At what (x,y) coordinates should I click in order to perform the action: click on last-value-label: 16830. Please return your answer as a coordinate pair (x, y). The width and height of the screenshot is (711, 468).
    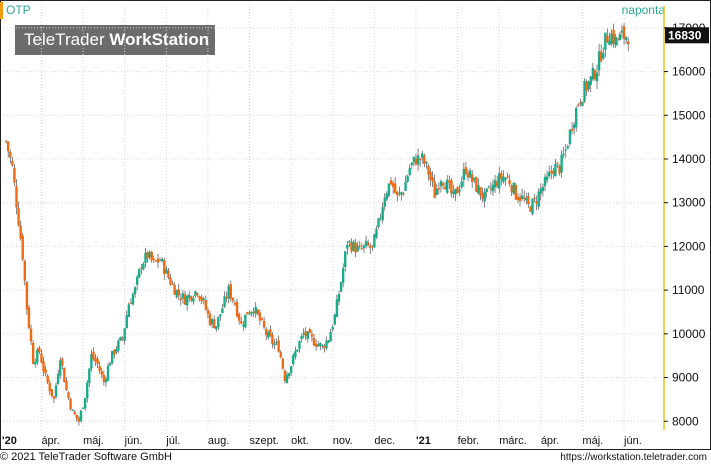
    Looking at the image, I should click on (685, 35).